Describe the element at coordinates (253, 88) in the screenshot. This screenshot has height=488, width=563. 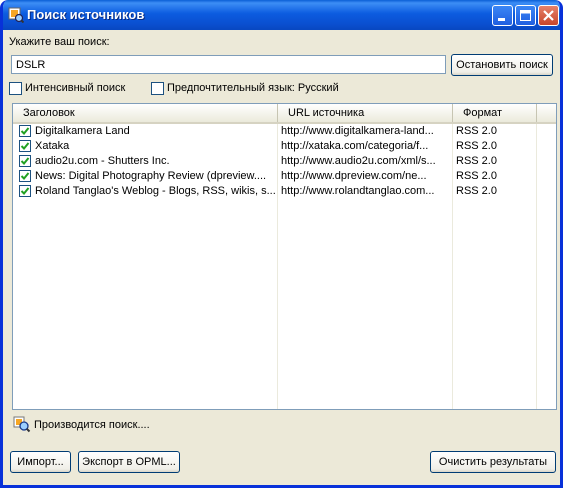
I see `preferred-language-label: Предпочтительный язык: Русский` at that location.